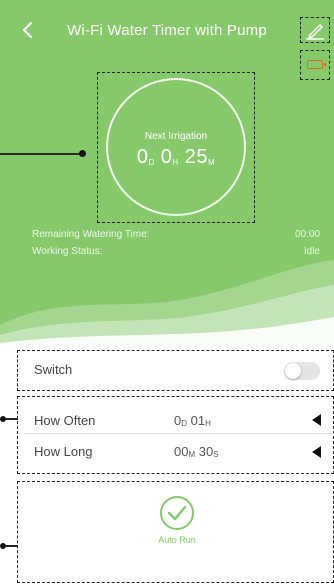 This screenshot has width=334, height=588. I want to click on how-long-minutes: 00, so click(181, 451).